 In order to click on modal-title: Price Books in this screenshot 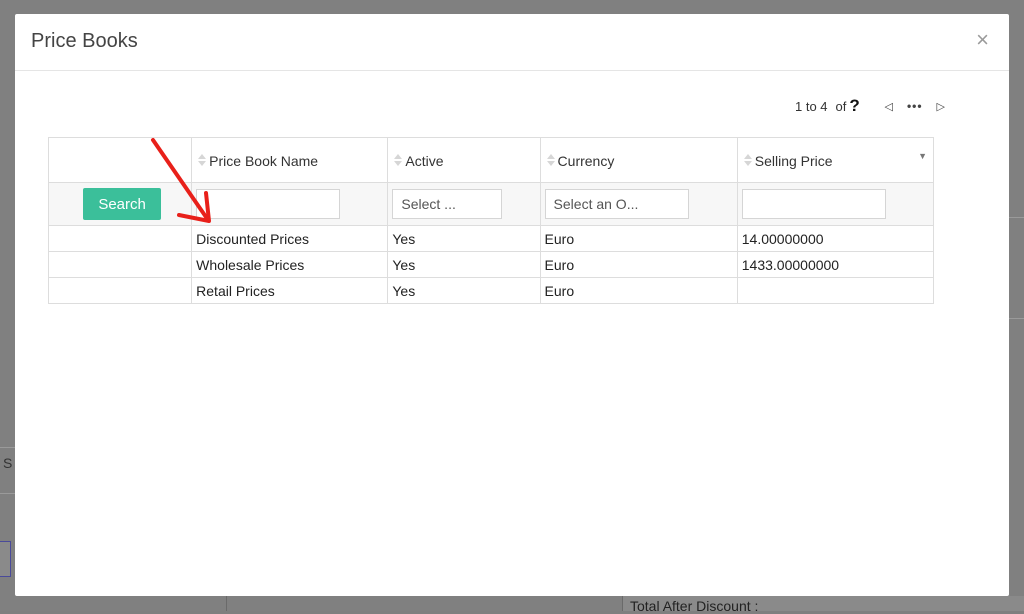, I will do `click(84, 41)`.